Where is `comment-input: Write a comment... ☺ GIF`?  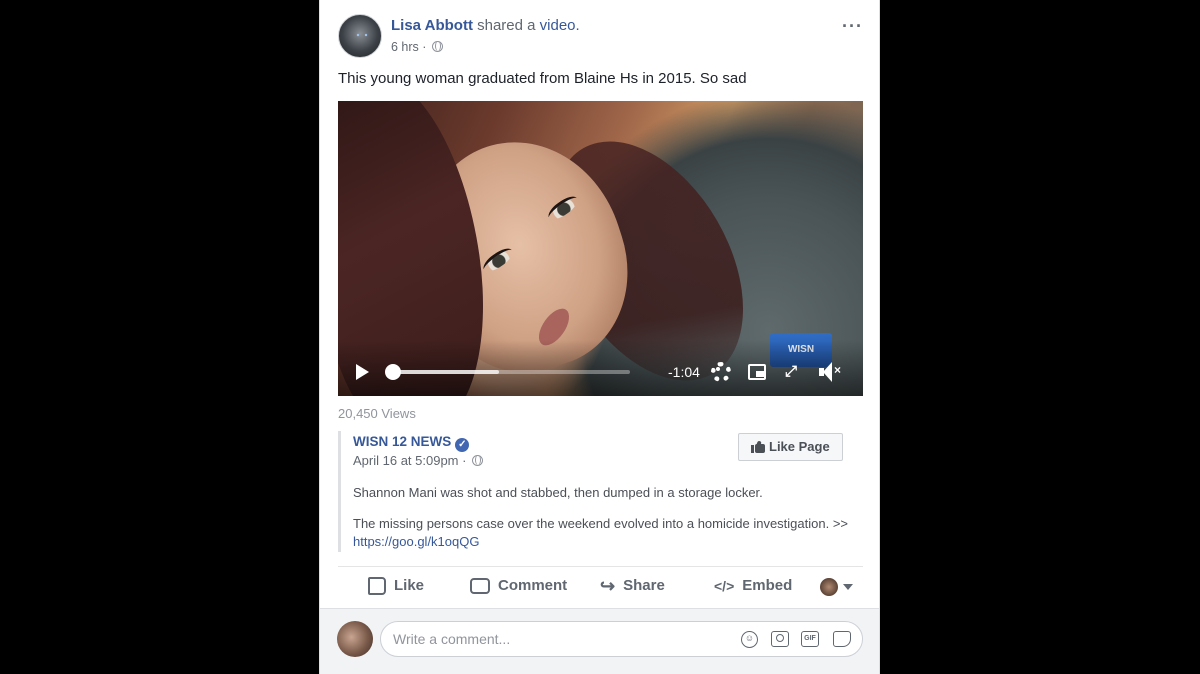
comment-input: Write a comment... ☺ GIF is located at coordinates (621, 639).